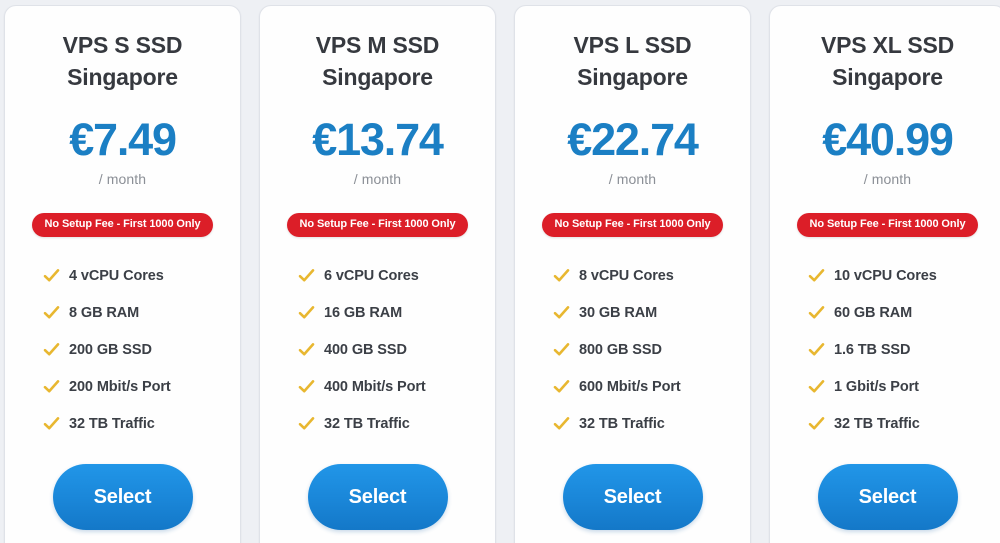 This screenshot has height=543, width=1000. I want to click on list-item: 10 vCPU Cores, so click(901, 275).